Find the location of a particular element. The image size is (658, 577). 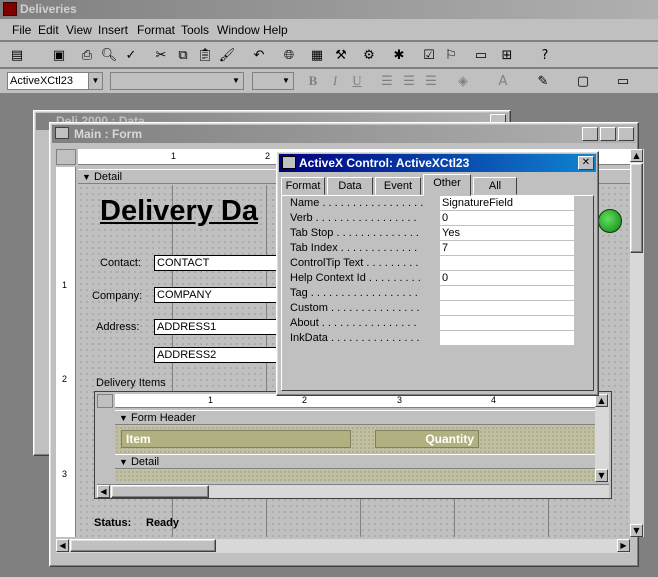

property-value: Yes is located at coordinates (507, 233).